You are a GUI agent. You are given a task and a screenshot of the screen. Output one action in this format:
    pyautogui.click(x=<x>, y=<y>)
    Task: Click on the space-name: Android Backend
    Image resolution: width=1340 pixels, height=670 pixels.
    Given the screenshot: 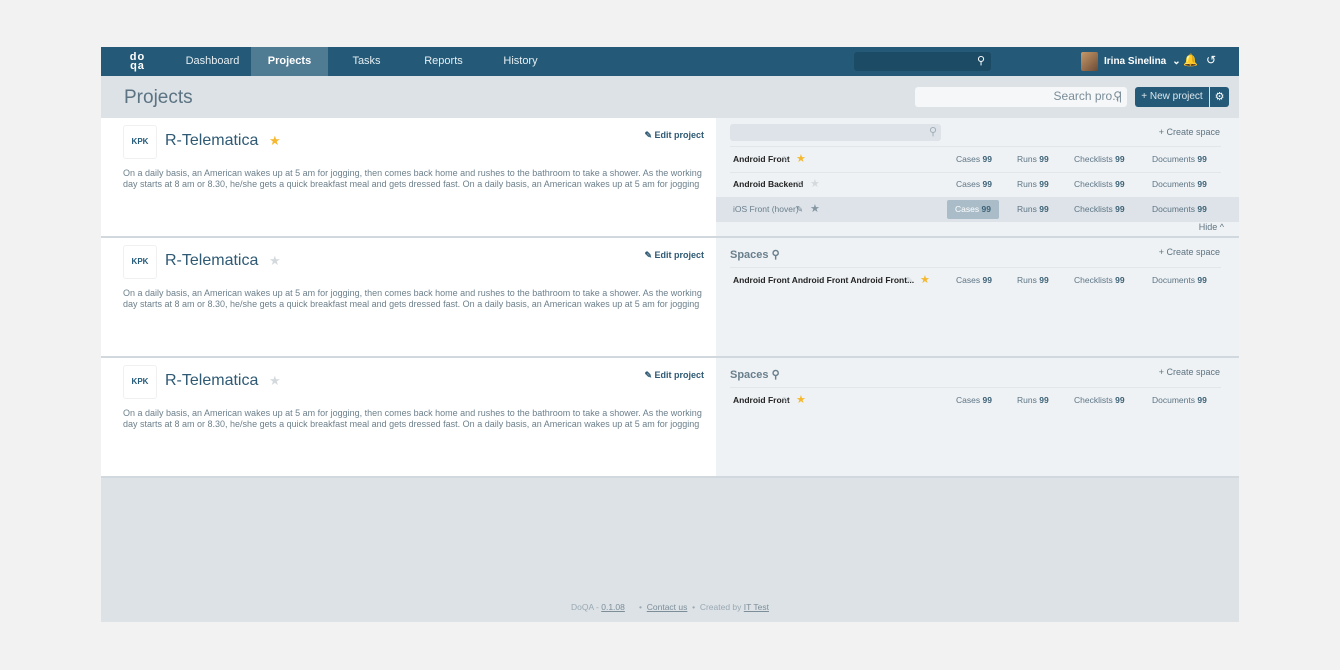 What is the action you would take?
    pyautogui.click(x=768, y=184)
    